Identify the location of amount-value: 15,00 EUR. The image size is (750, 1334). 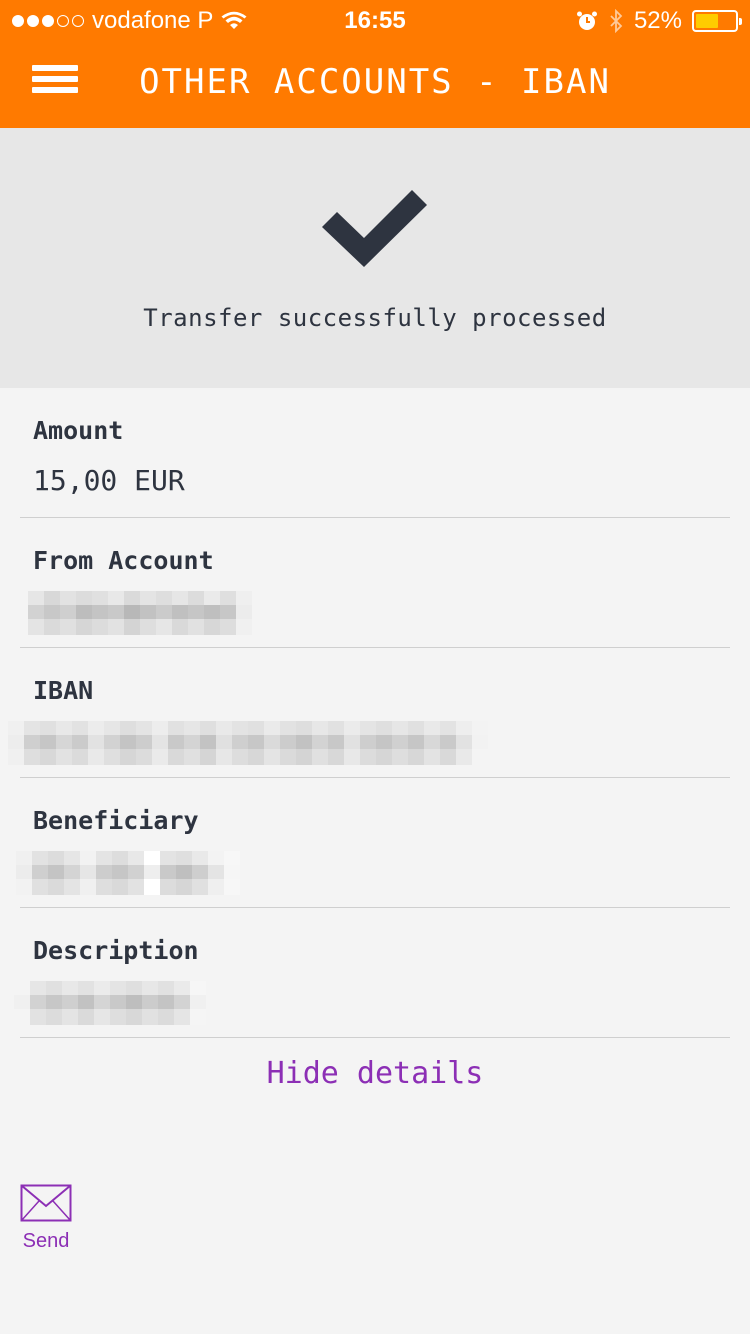
(109, 480).